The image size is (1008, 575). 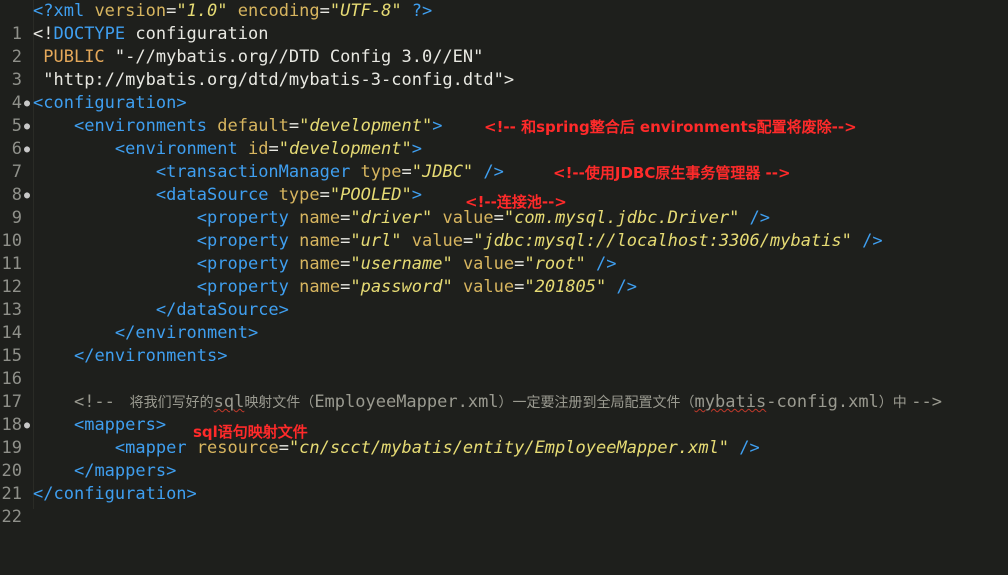 I want to click on comment-text: 将我们写好的, so click(x=169, y=403).